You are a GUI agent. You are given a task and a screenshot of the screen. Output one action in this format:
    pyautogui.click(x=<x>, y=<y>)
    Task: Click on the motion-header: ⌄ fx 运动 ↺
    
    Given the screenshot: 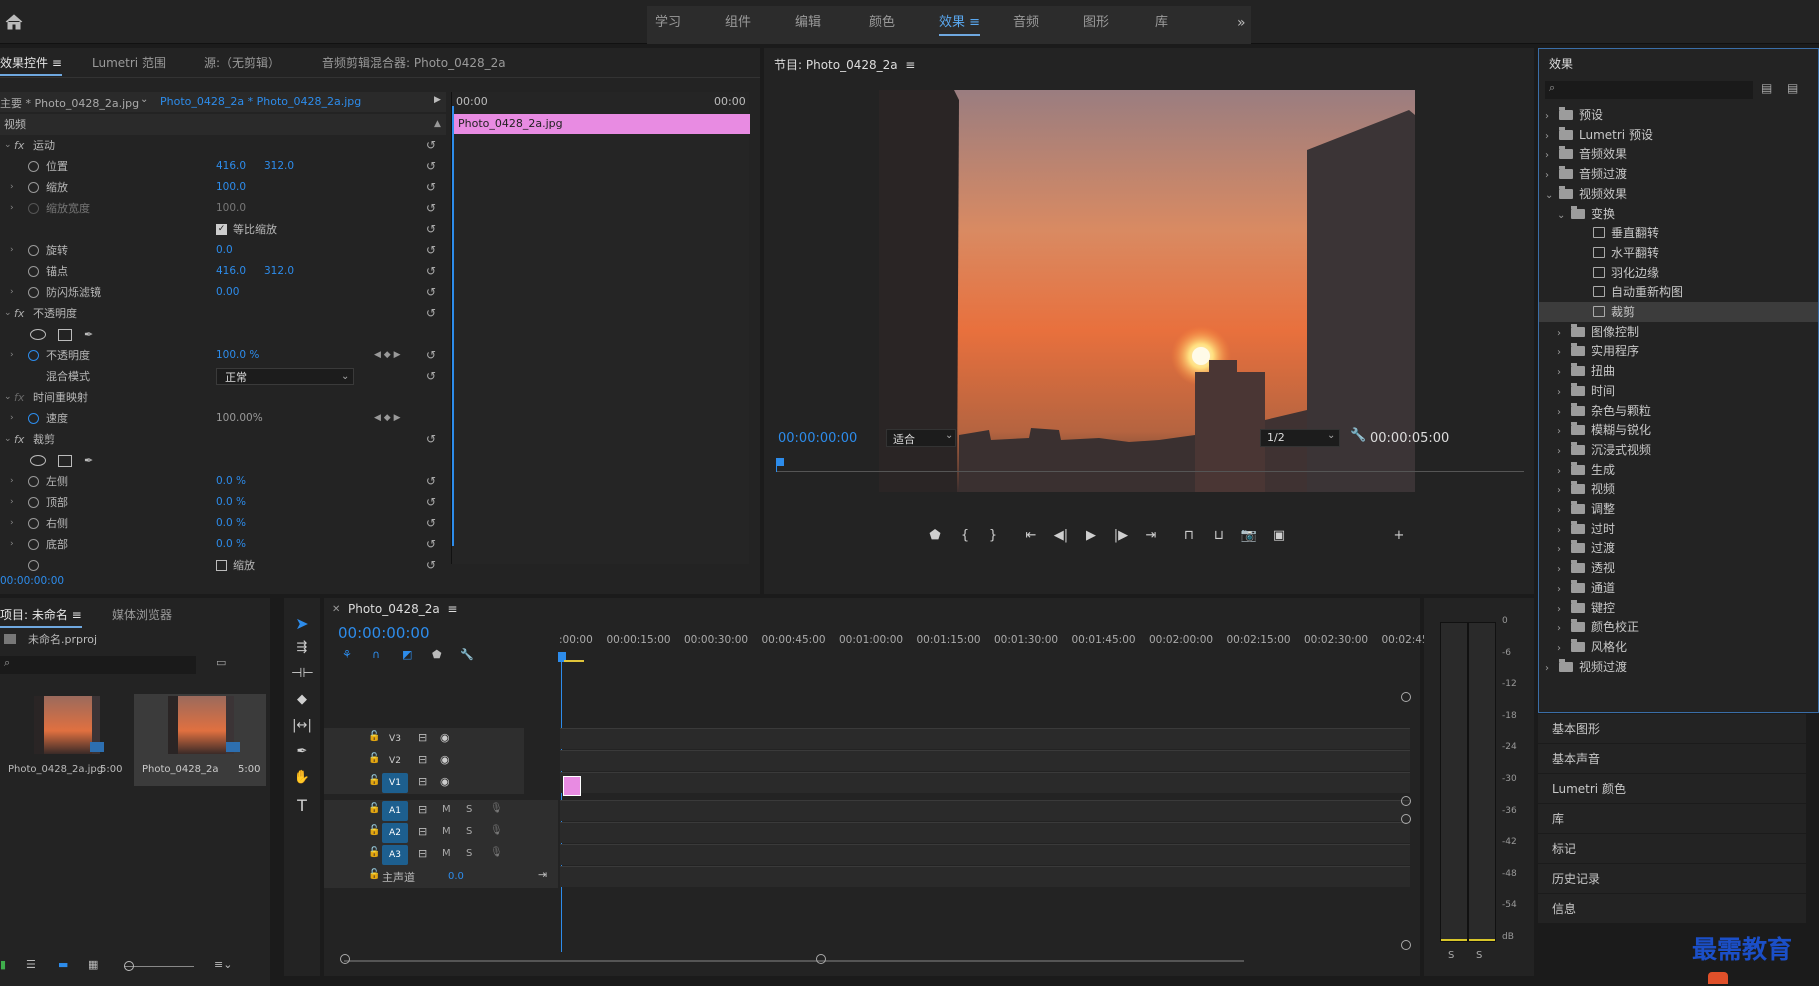 What is the action you would take?
    pyautogui.click(x=223, y=145)
    